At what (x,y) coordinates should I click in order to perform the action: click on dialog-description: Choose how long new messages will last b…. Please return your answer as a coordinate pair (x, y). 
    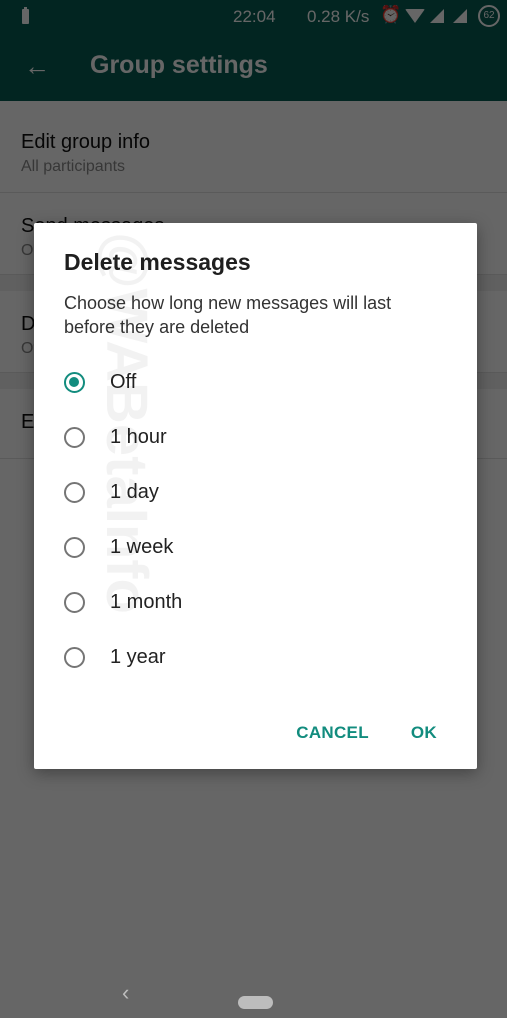
    Looking at the image, I should click on (228, 315).